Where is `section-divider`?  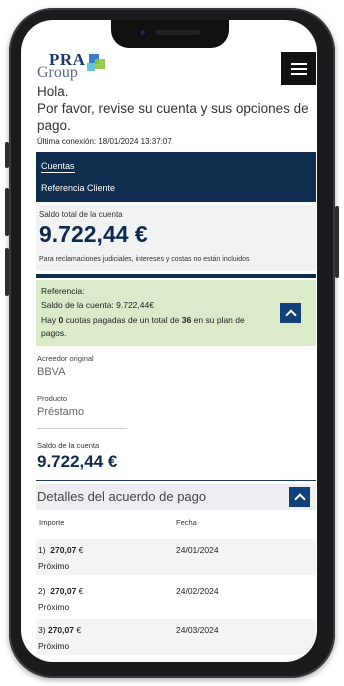
section-divider is located at coordinates (176, 276).